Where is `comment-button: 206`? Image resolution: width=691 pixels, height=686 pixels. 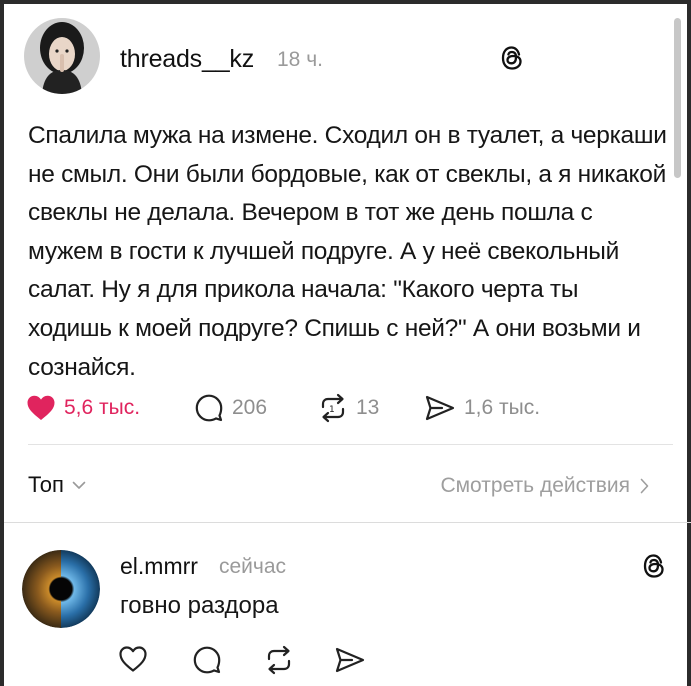
comment-button: 206 is located at coordinates (230, 408).